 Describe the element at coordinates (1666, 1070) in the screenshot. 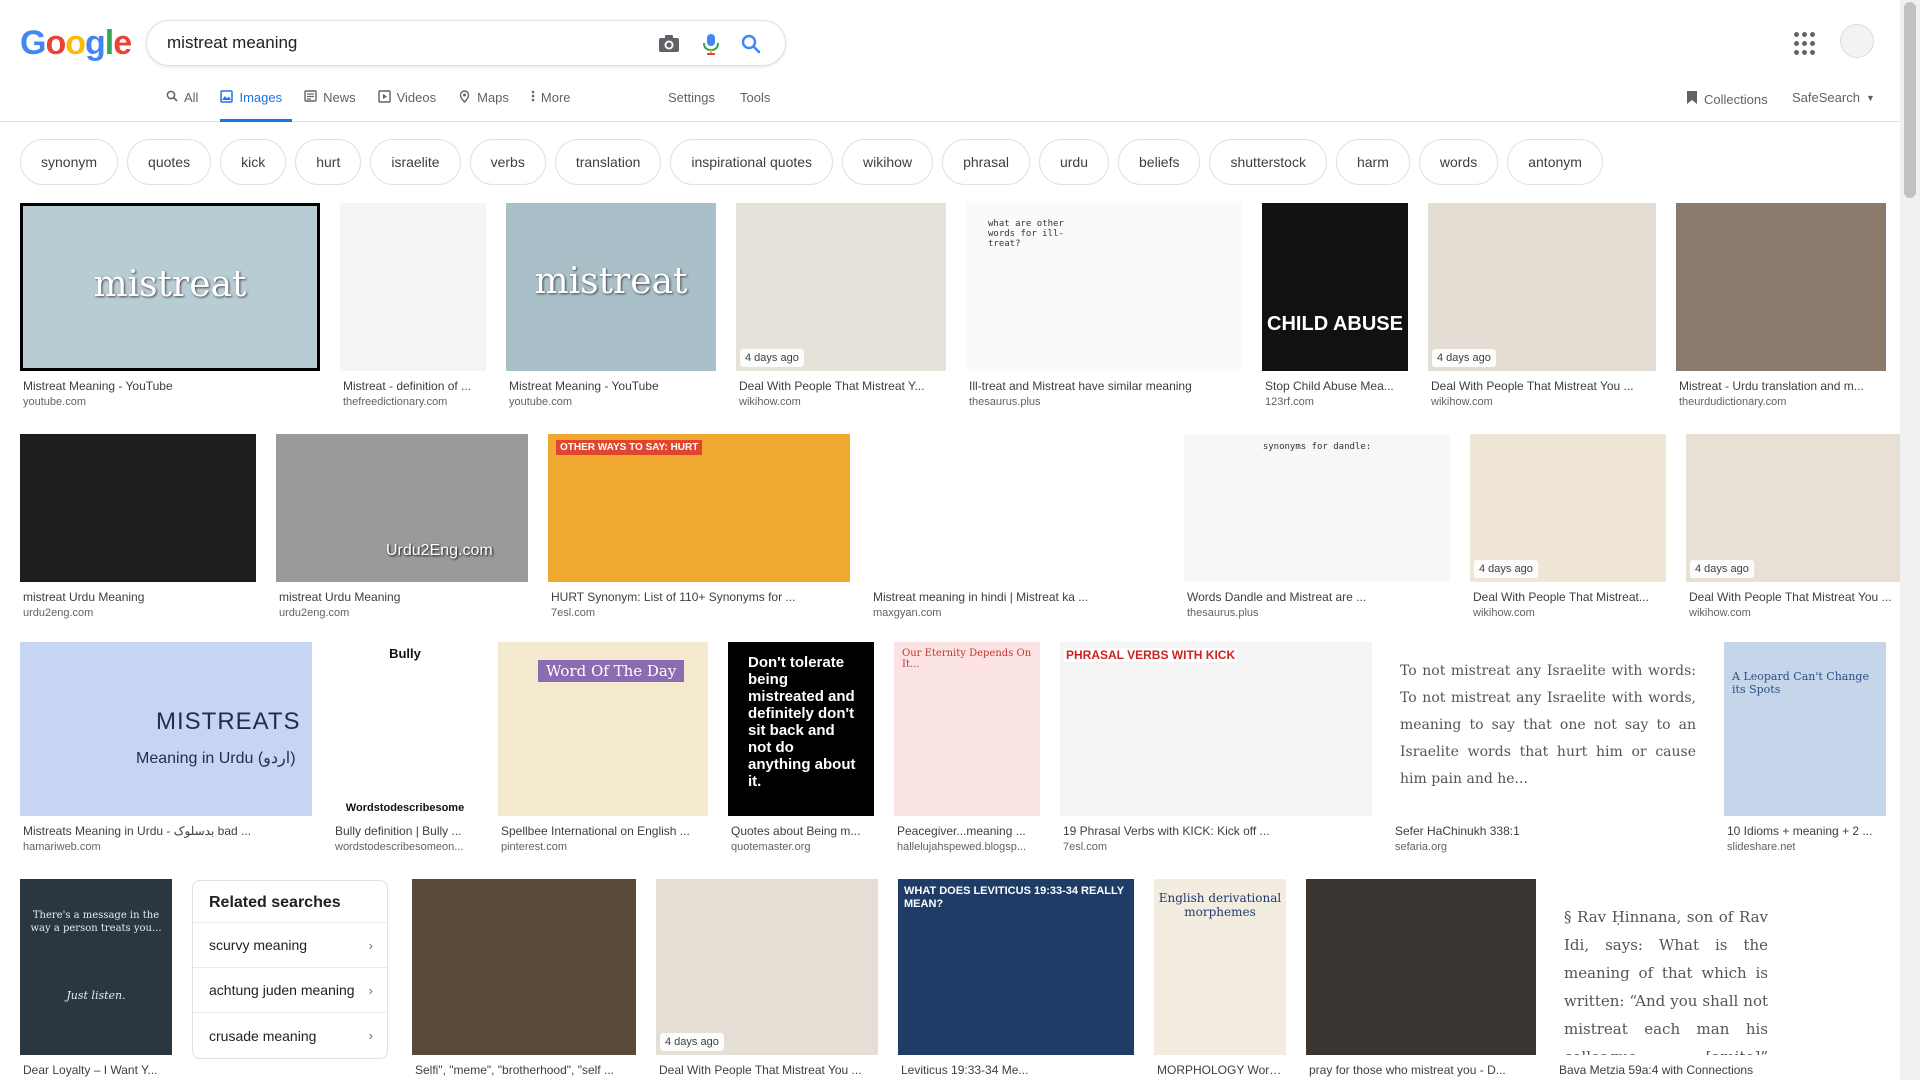

I see `image-title: Bava Metzia 59a:4 with Connections` at that location.